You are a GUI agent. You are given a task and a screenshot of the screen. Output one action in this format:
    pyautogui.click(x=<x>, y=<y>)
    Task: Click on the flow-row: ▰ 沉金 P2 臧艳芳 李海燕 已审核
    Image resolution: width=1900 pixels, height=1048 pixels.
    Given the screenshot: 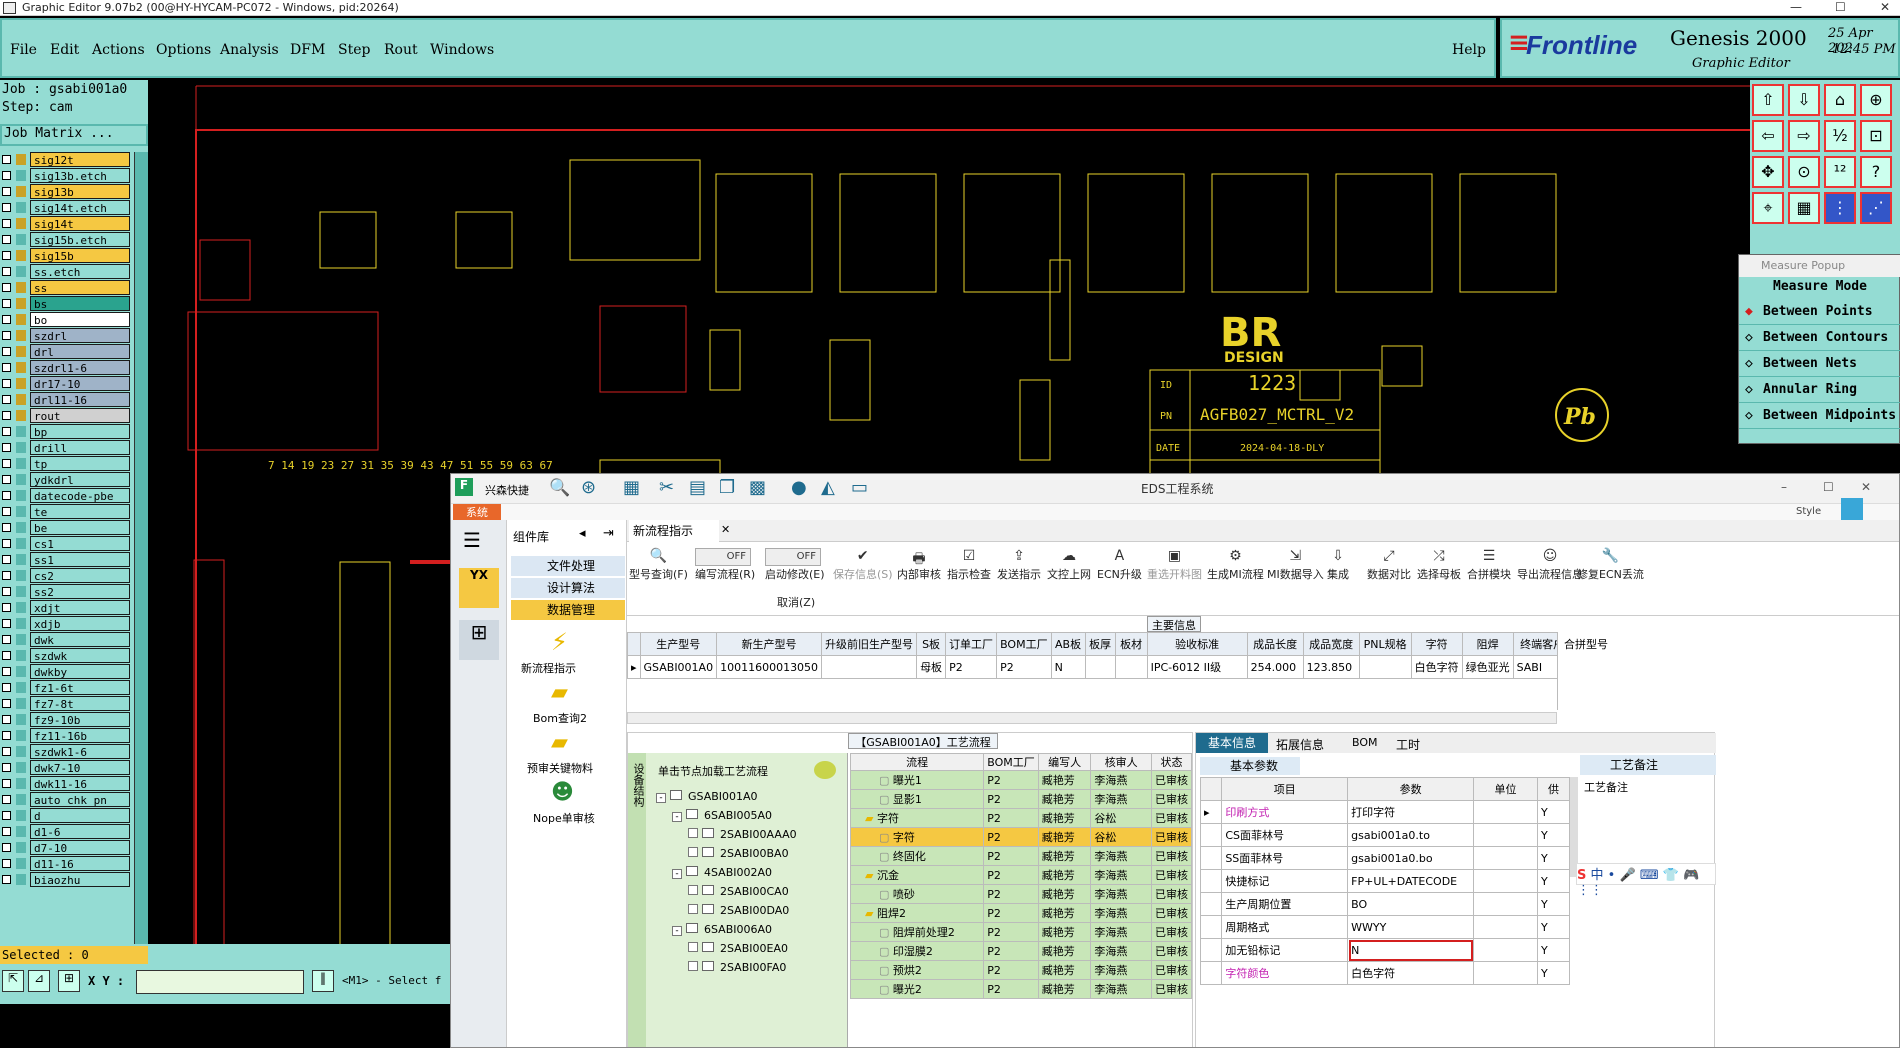 What is the action you would take?
    pyautogui.click(x=1021, y=875)
    